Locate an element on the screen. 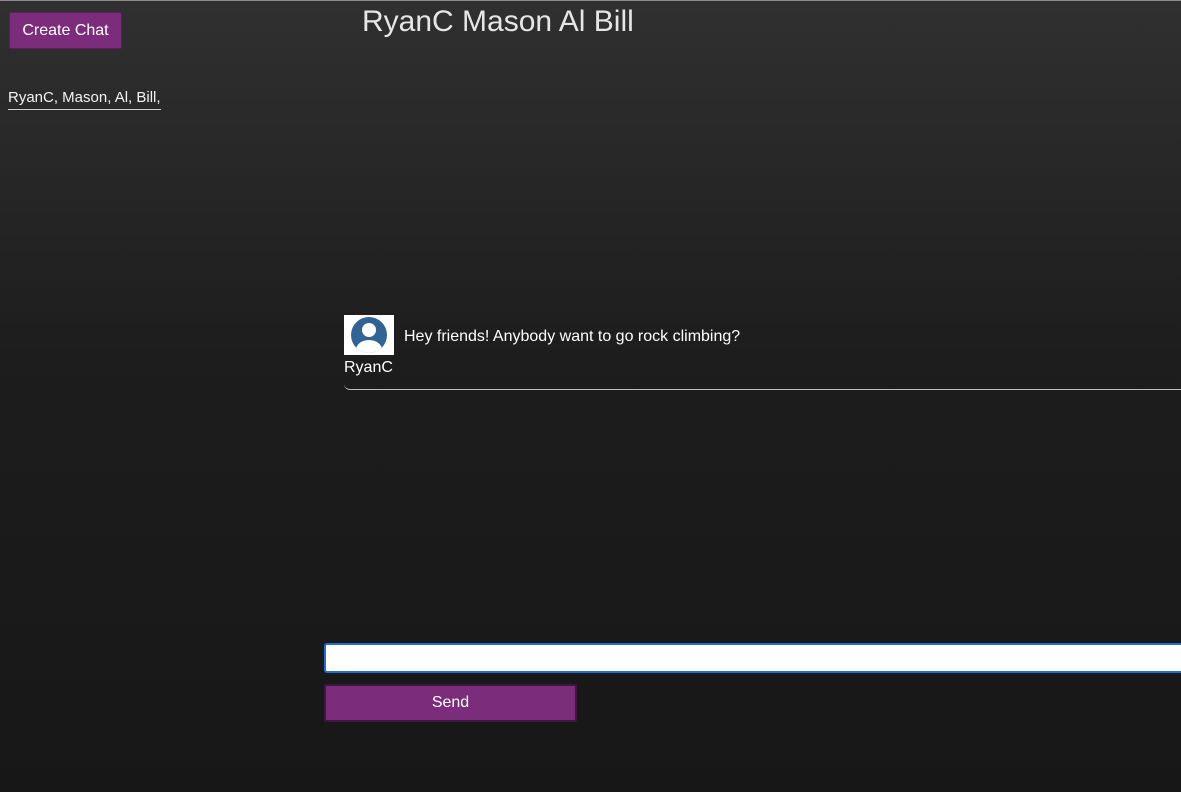 This screenshot has height=792, width=1181. top-divider is located at coordinates (590, 0).